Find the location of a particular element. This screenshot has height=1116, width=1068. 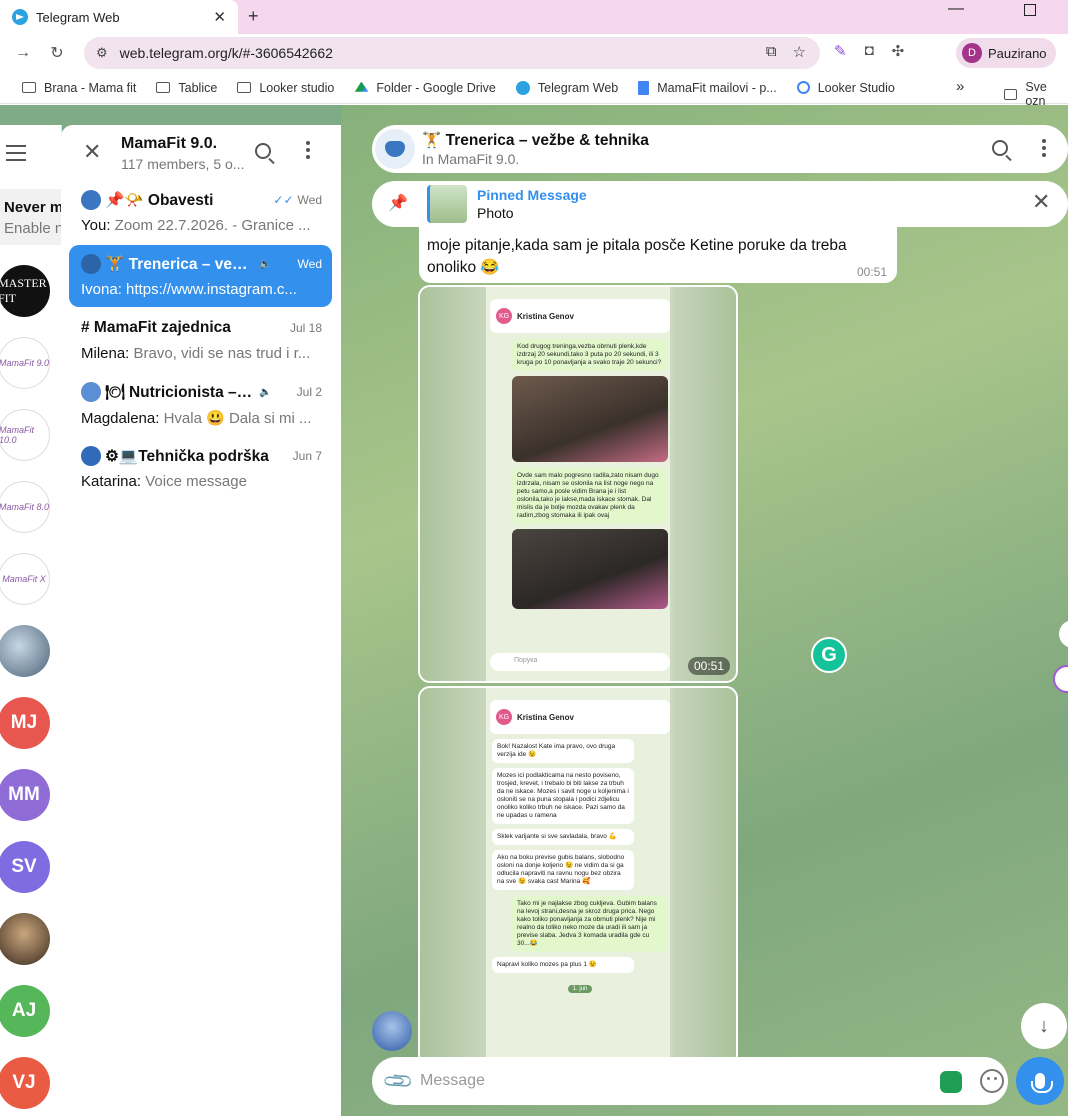

bookmark-item: Sve ozn is located at coordinates (1036, 94).